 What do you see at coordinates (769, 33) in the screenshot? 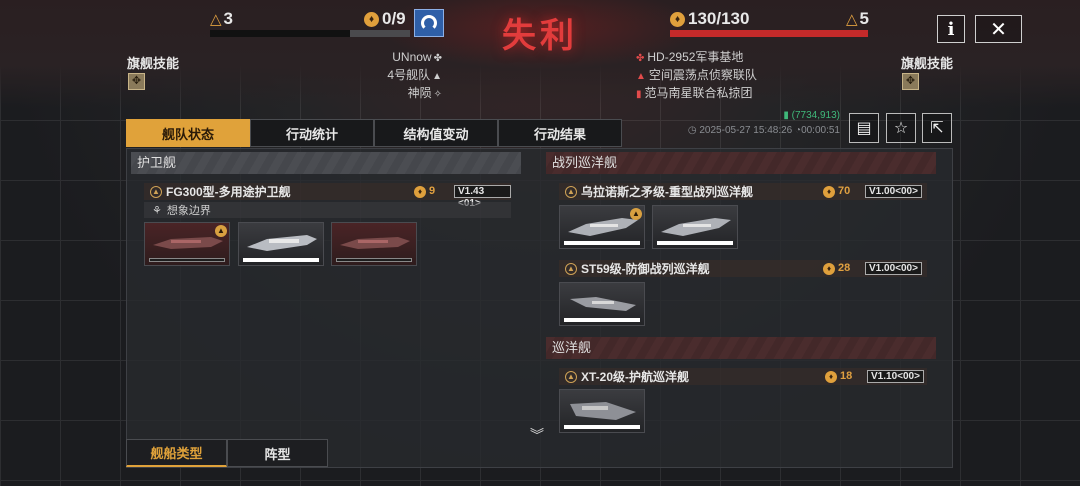
I see `right-hp-bar` at bounding box center [769, 33].